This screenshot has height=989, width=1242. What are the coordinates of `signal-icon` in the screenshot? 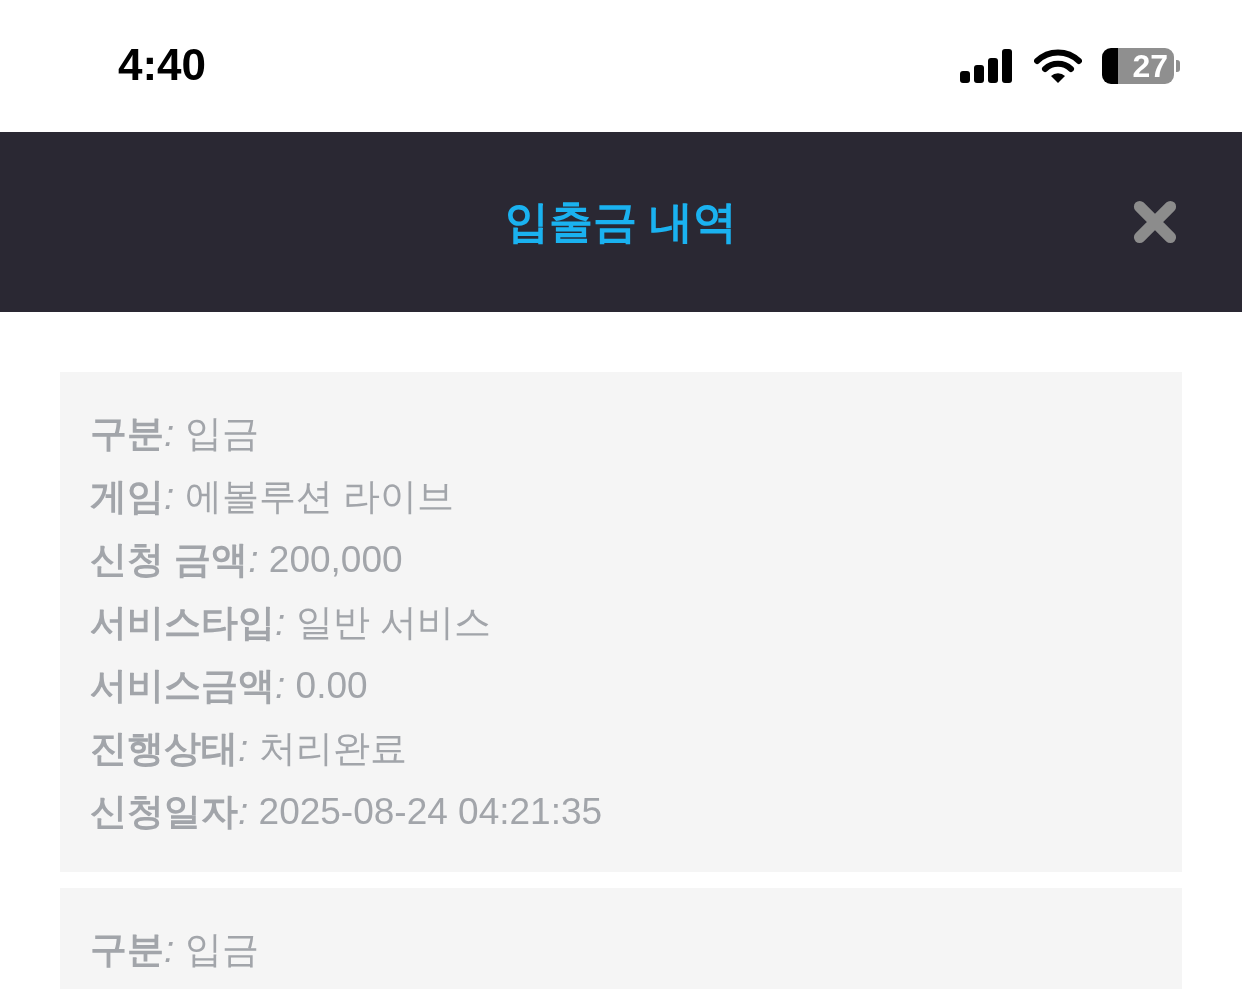 It's located at (987, 66).